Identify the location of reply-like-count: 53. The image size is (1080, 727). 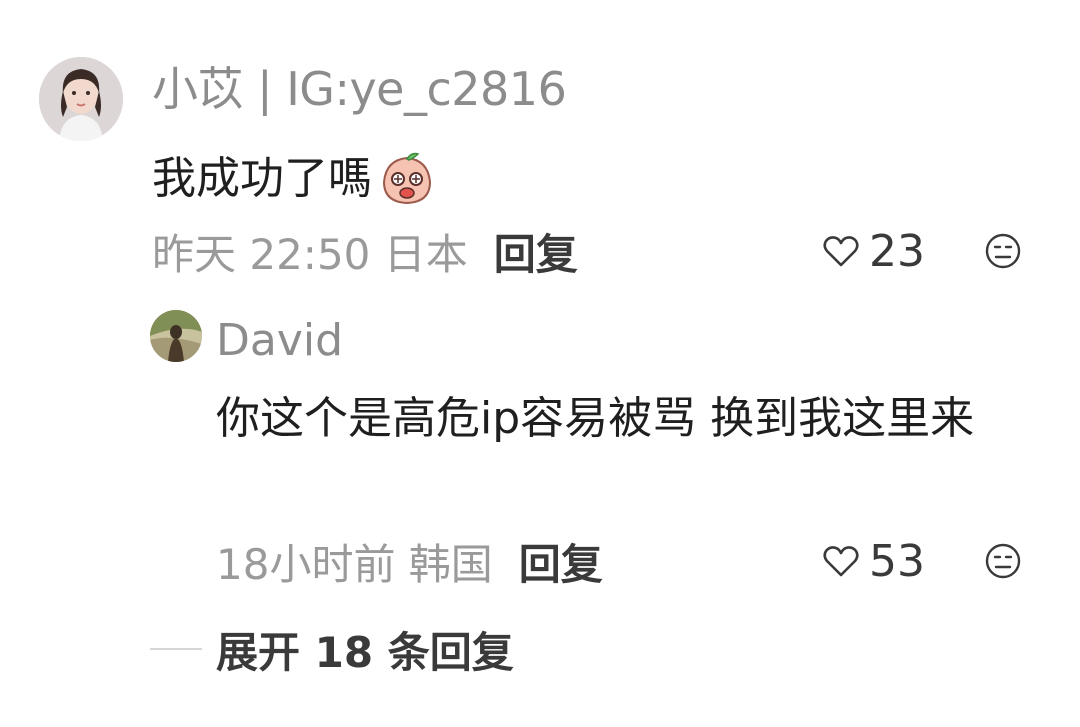
(897, 561).